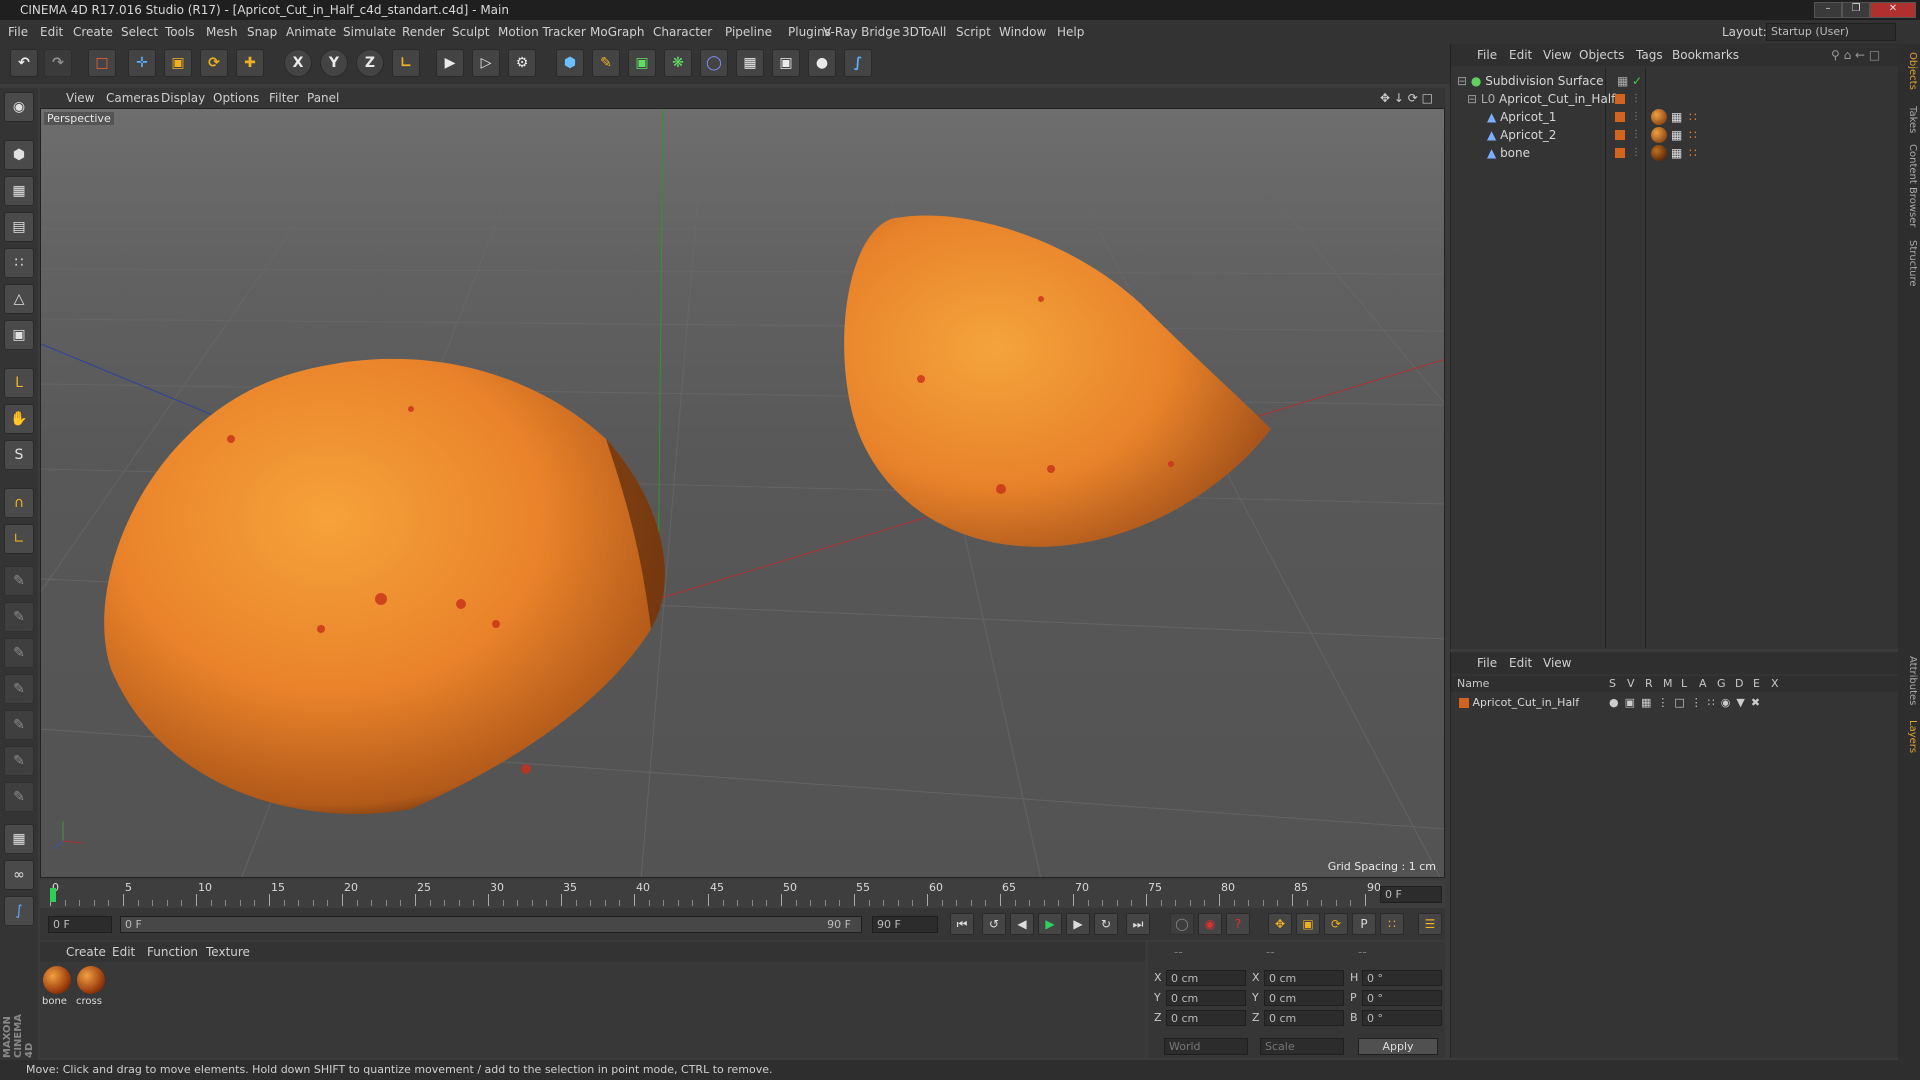 This screenshot has width=1920, height=1080. Describe the element at coordinates (1206, 978) in the screenshot. I see `position-x-field: 0 cm` at that location.